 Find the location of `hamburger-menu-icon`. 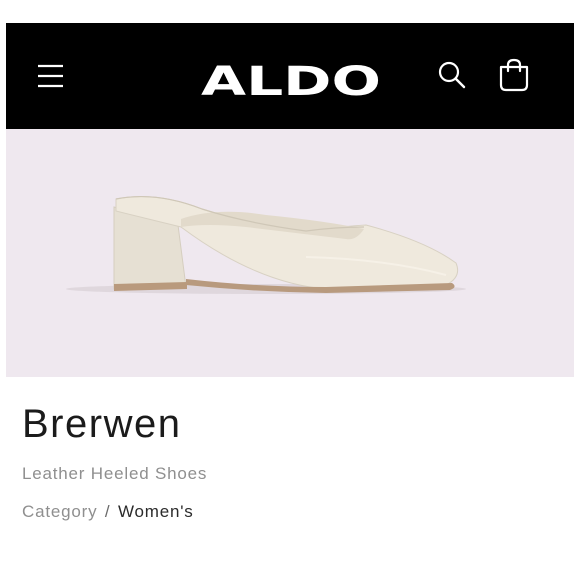

hamburger-menu-icon is located at coordinates (50, 76).